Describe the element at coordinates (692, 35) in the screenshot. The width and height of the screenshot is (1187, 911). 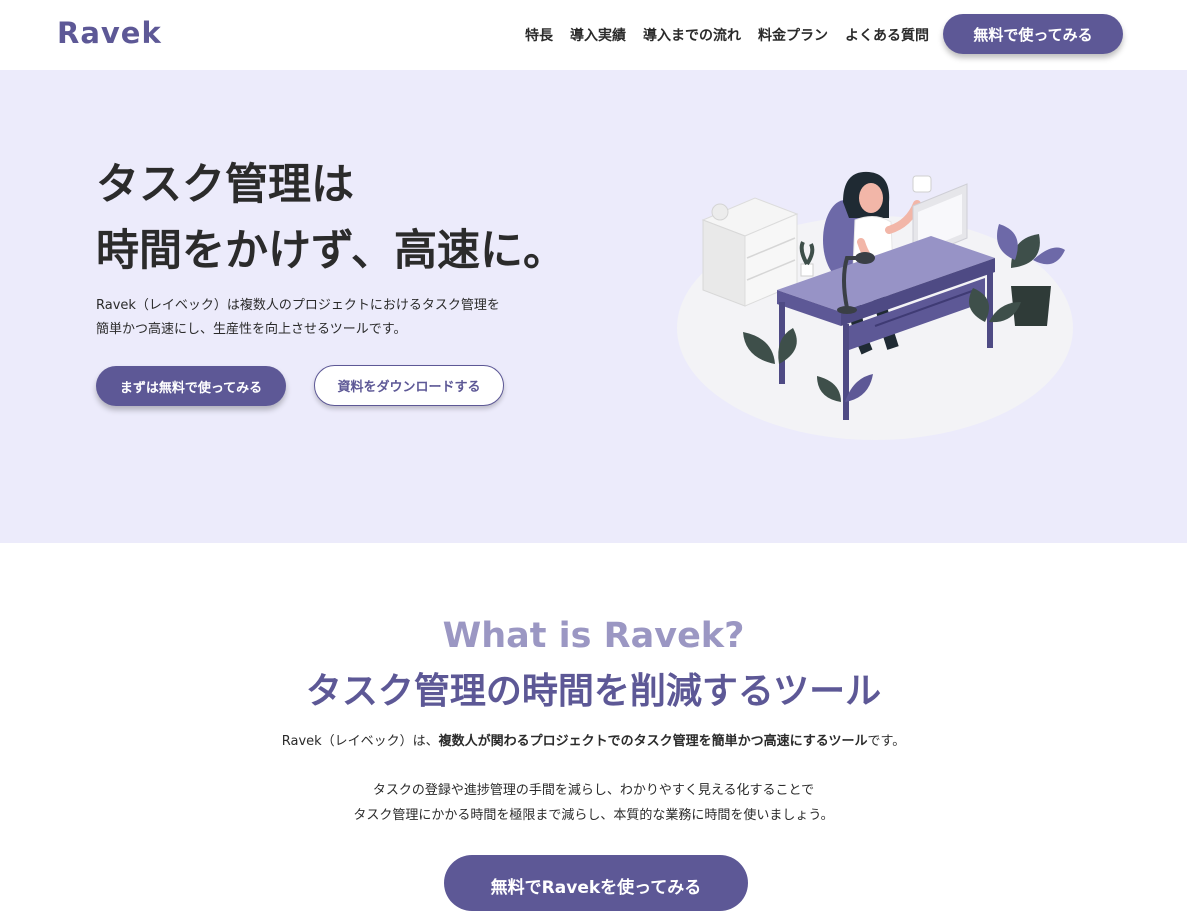
I see `nav-item-onboarding-flow: 導入までの流れ` at that location.